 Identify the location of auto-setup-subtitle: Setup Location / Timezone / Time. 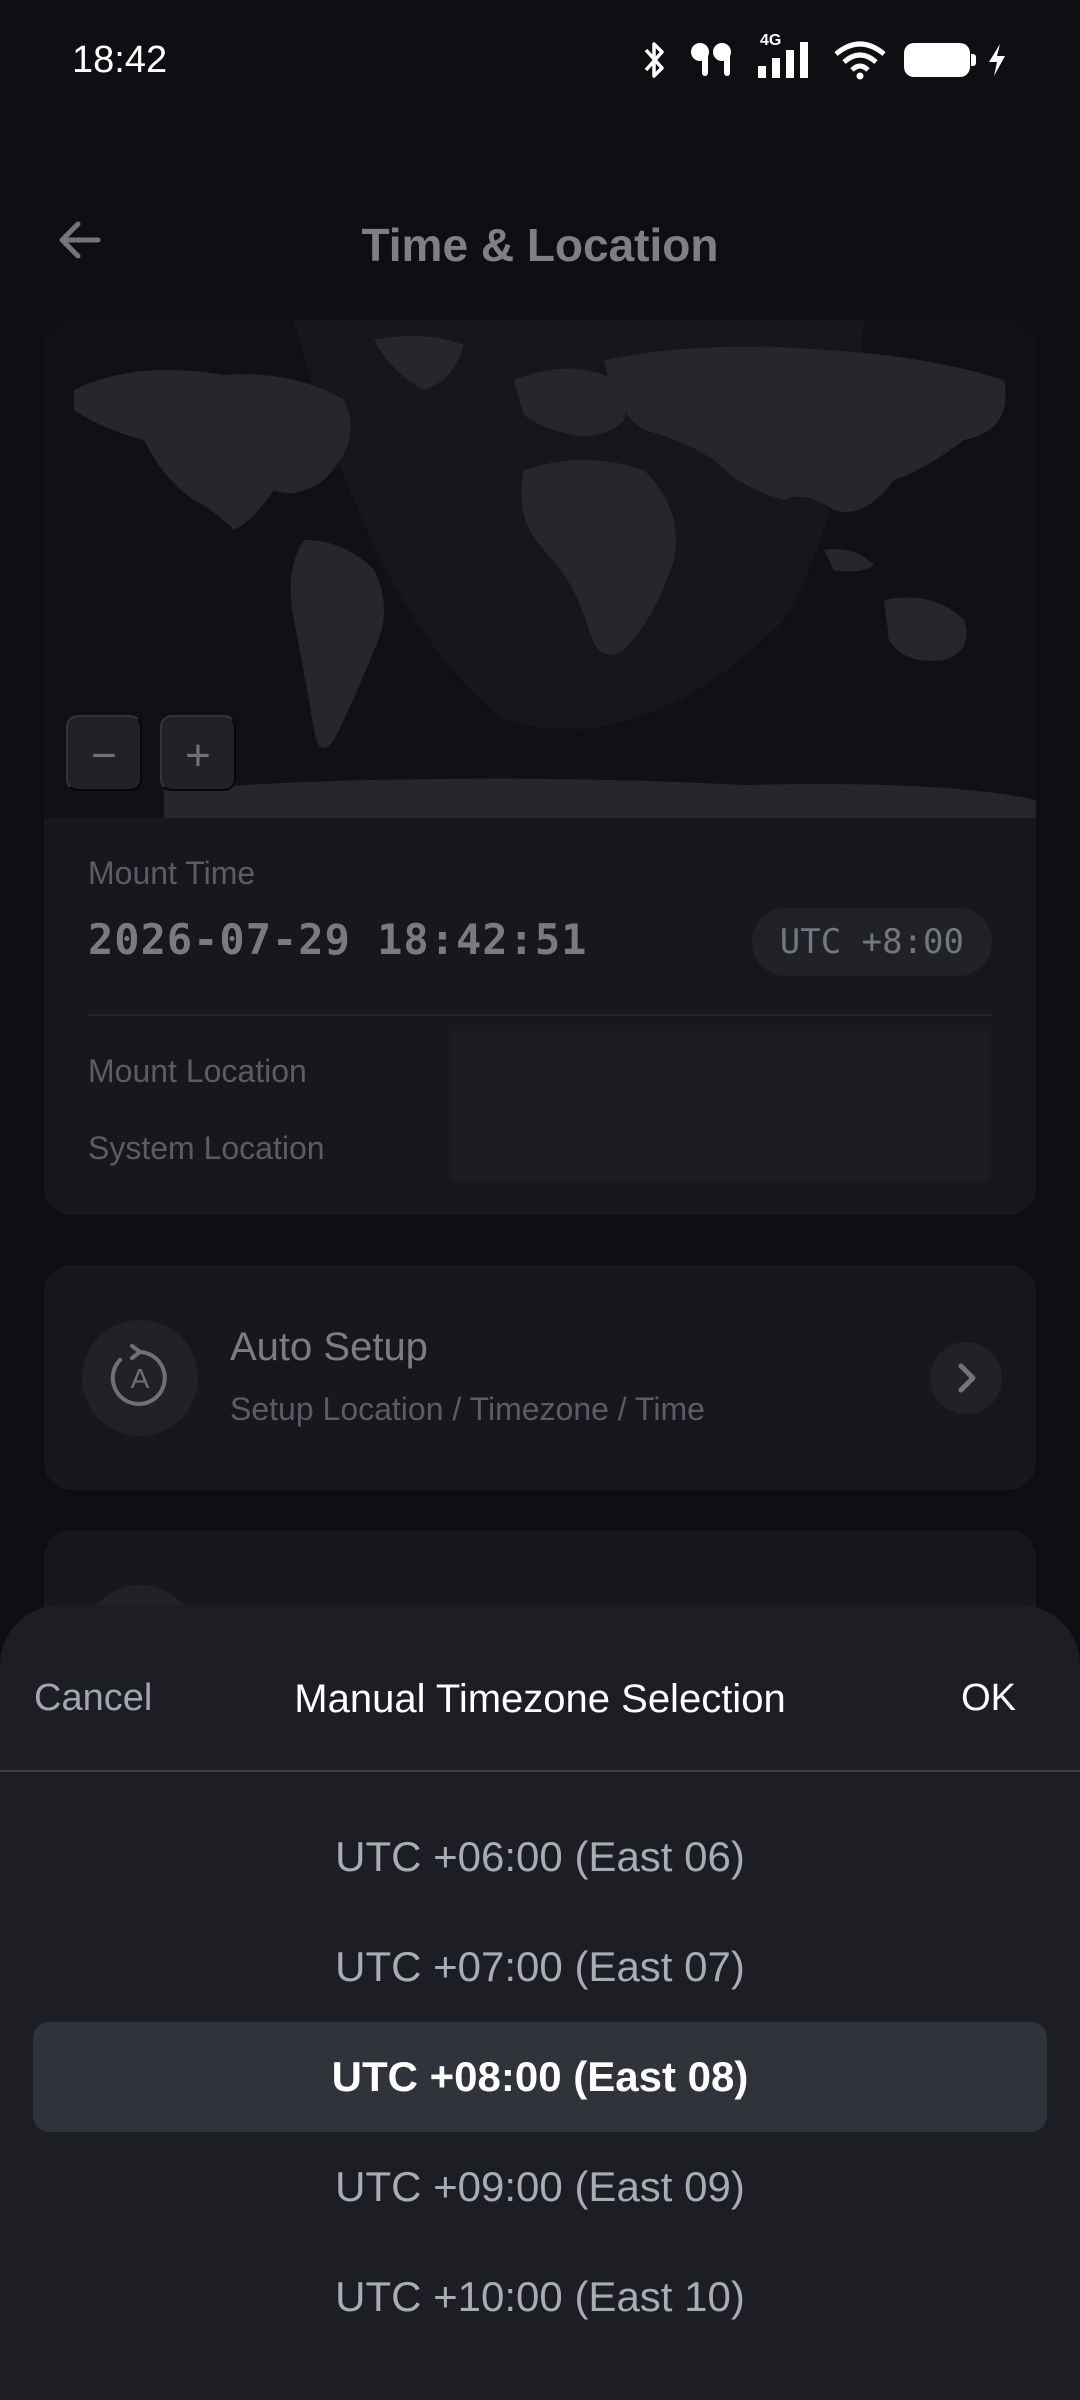
(467, 1409).